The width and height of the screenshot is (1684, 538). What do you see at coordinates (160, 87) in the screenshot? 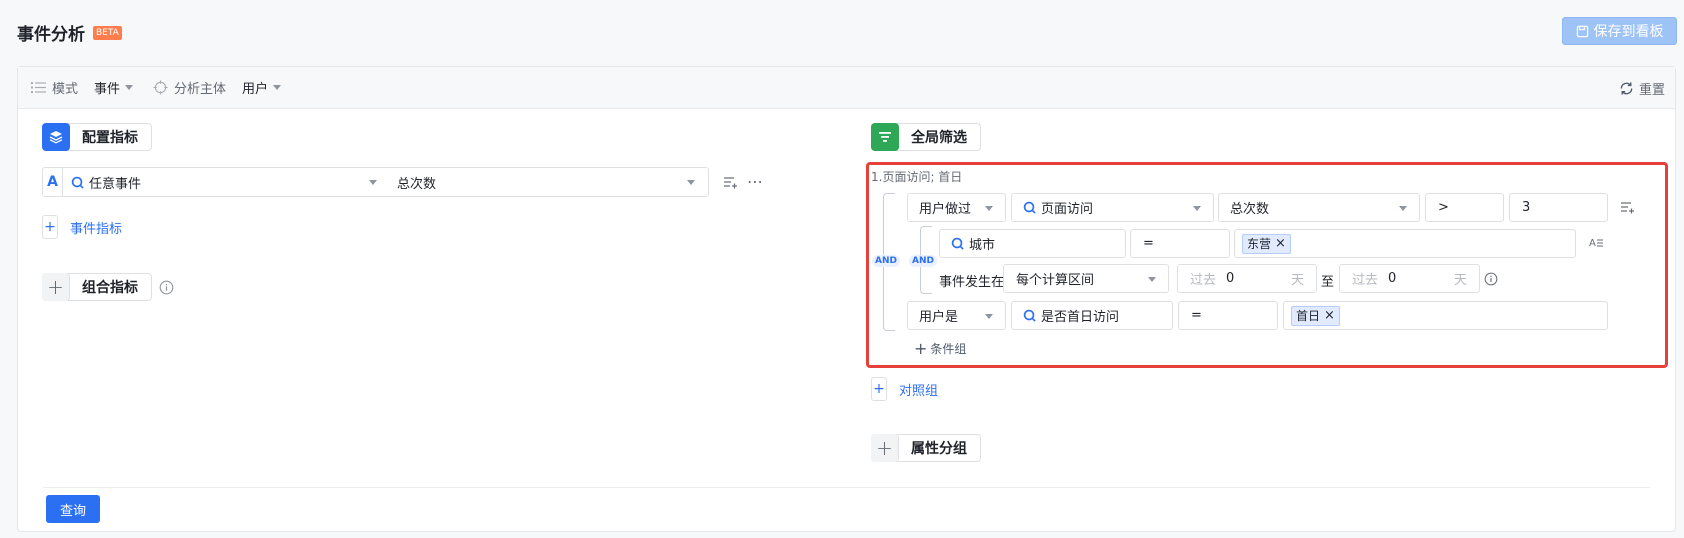
I see `crosshair-icon` at bounding box center [160, 87].